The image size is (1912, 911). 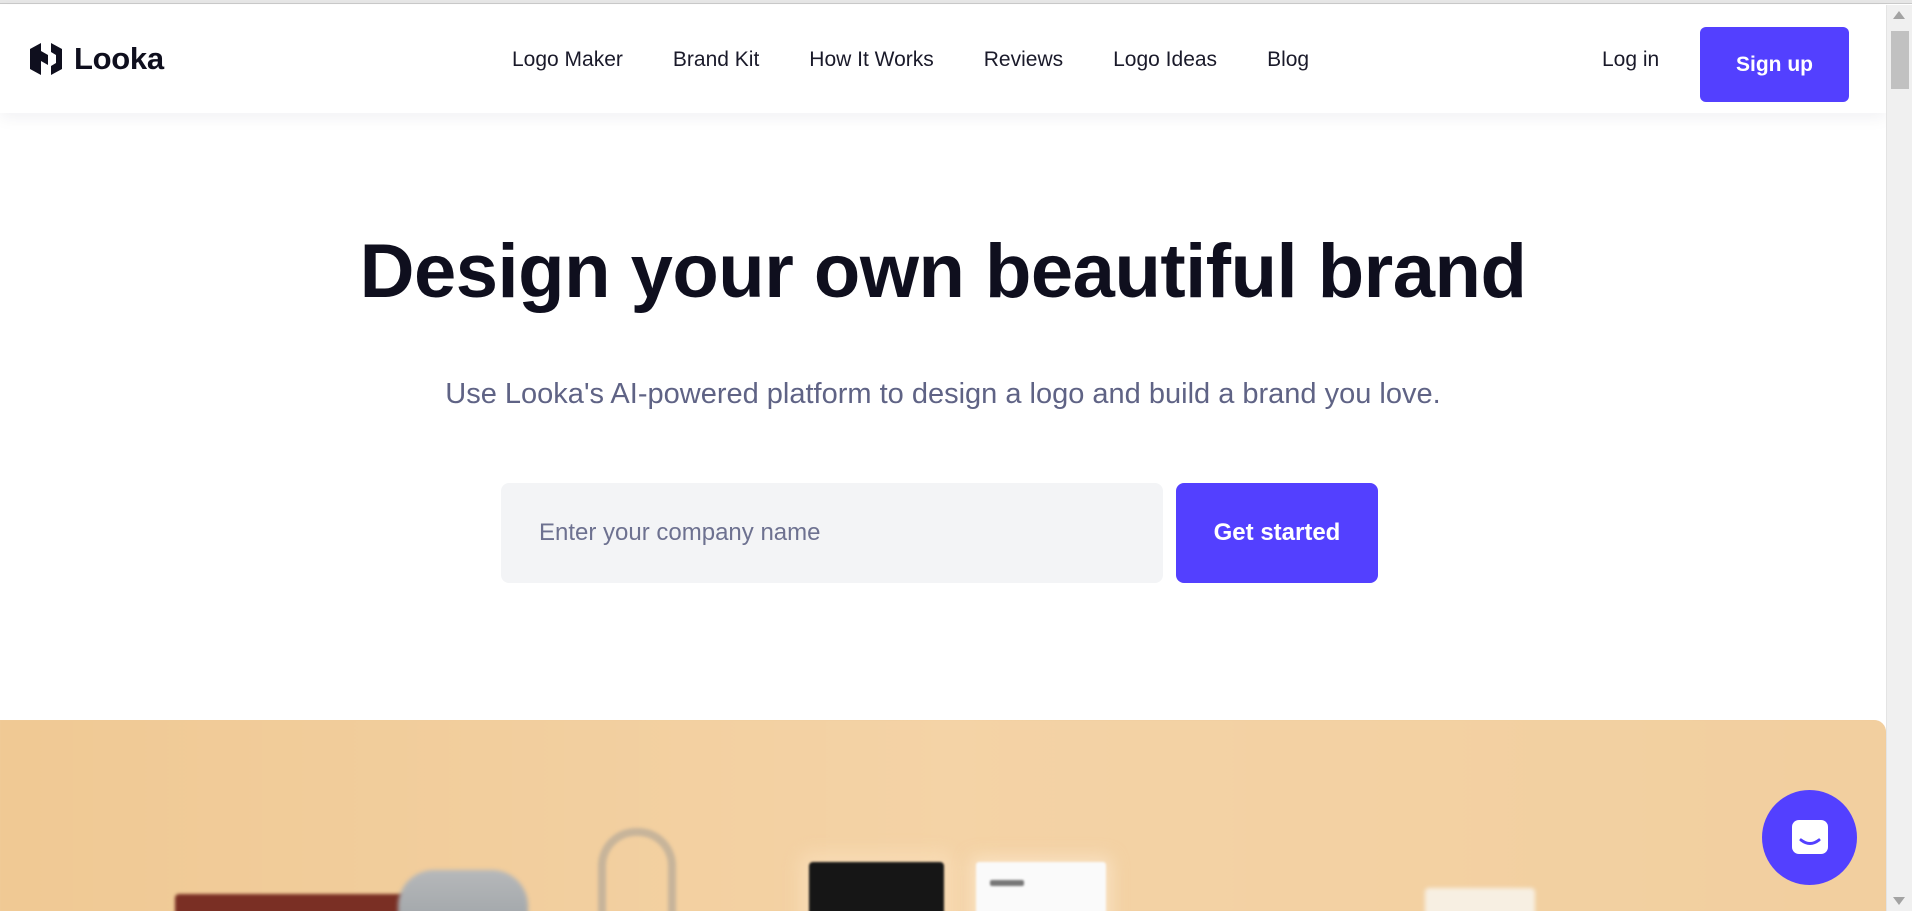 I want to click on chat-icon, so click(x=1809, y=836).